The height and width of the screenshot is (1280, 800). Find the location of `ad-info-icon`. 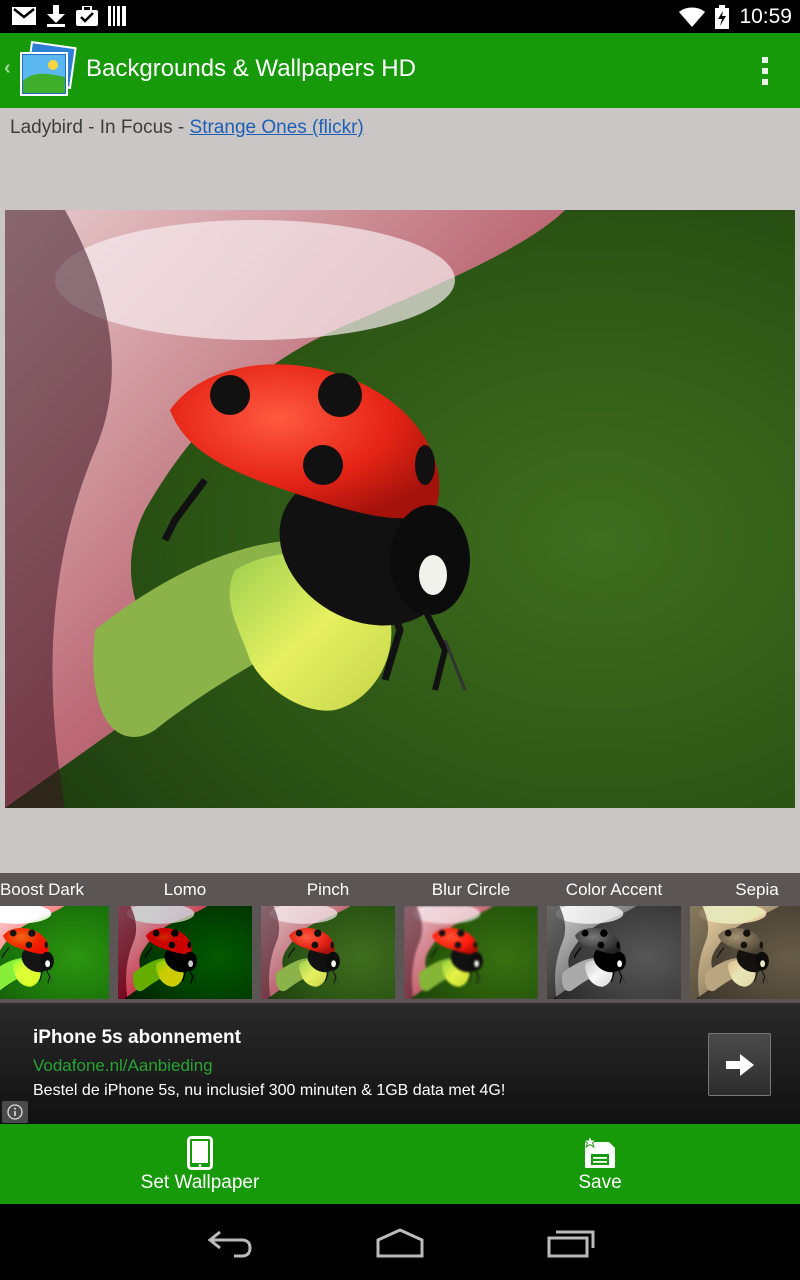

ad-info-icon is located at coordinates (15, 1112).